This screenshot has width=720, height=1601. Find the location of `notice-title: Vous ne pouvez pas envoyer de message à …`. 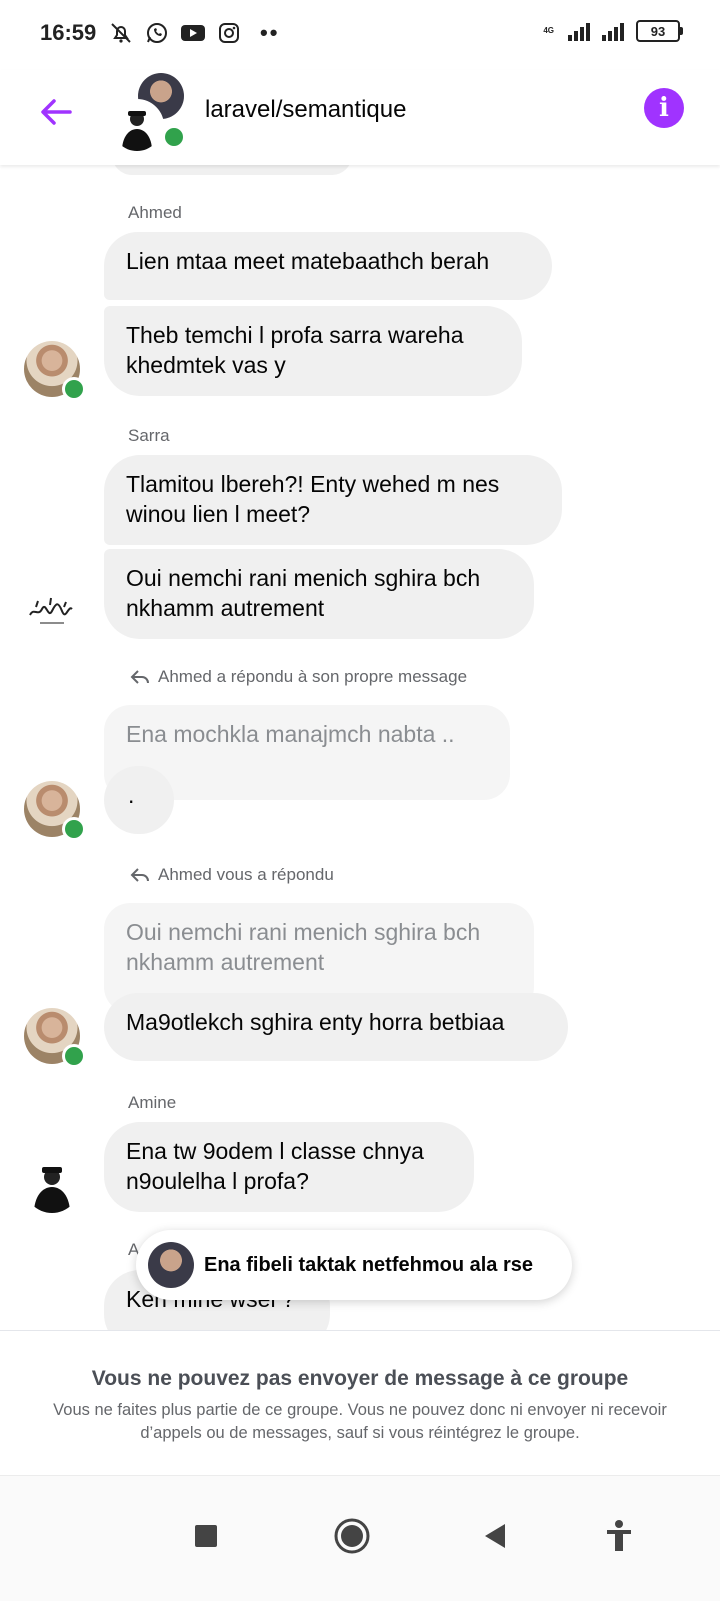

notice-title: Vous ne pouvez pas envoyer de message à … is located at coordinates (360, 1378).